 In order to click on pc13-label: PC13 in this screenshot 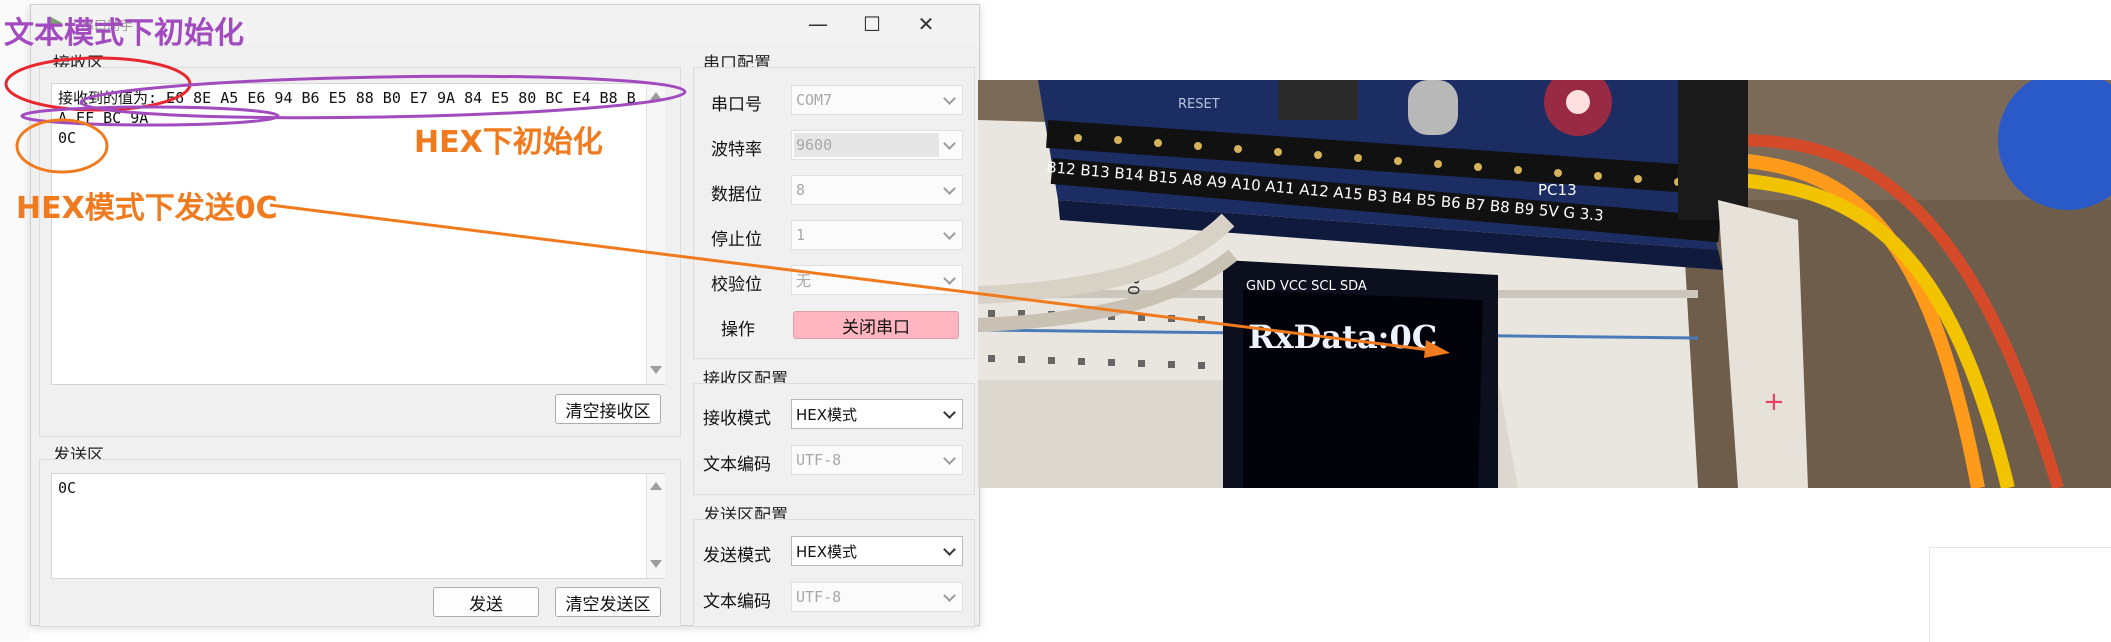, I will do `click(1557, 190)`.